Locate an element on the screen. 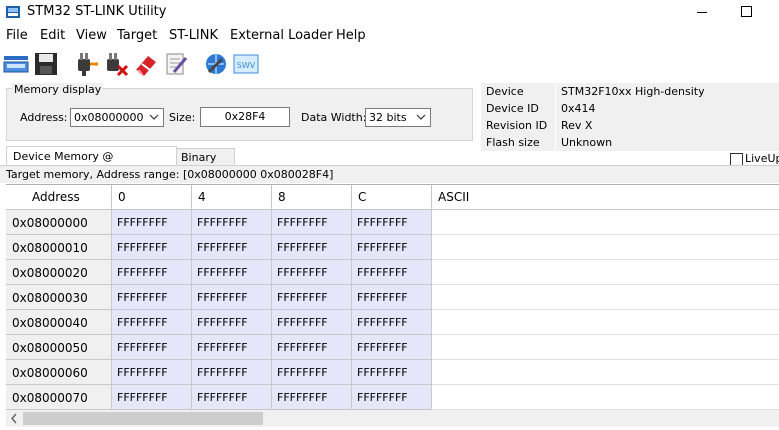 The height and width of the screenshot is (430, 779). data-width-value: 32 bits is located at coordinates (388, 117).